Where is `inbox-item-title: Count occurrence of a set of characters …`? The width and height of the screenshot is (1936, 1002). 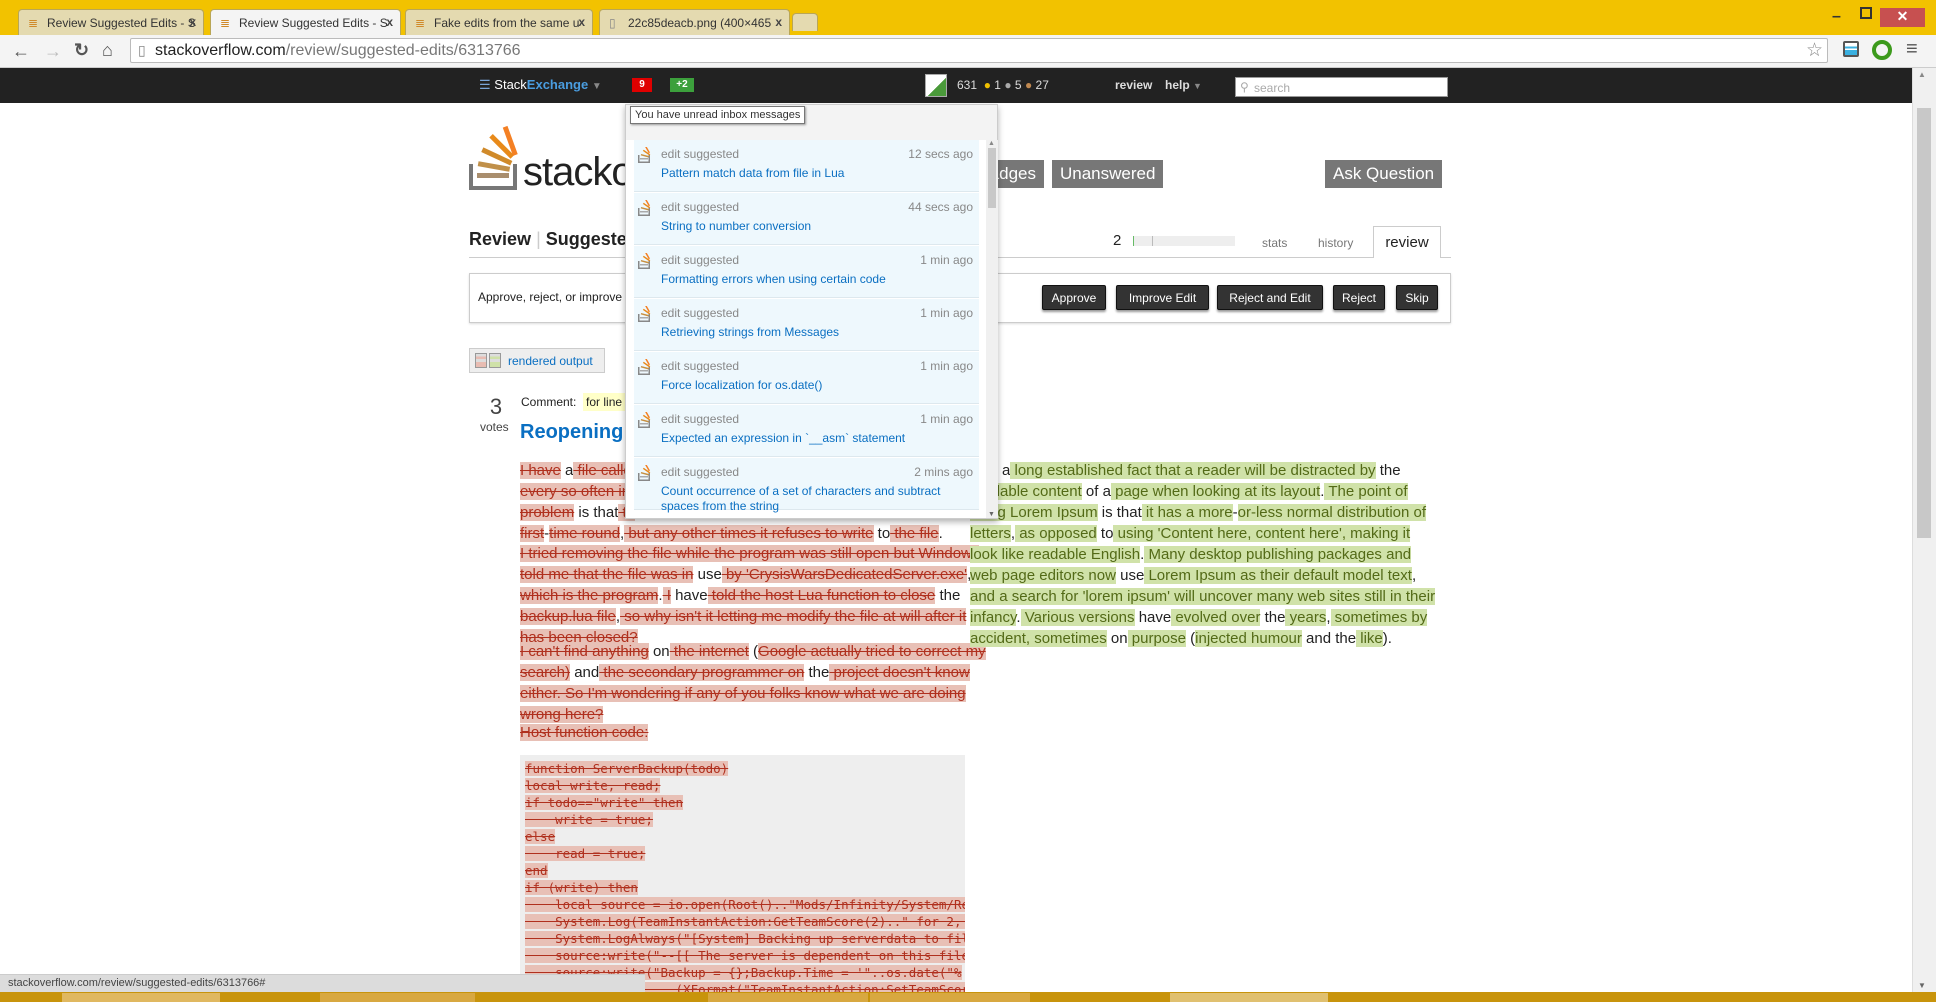 inbox-item-title: Count occurrence of a set of characters … is located at coordinates (816, 499).